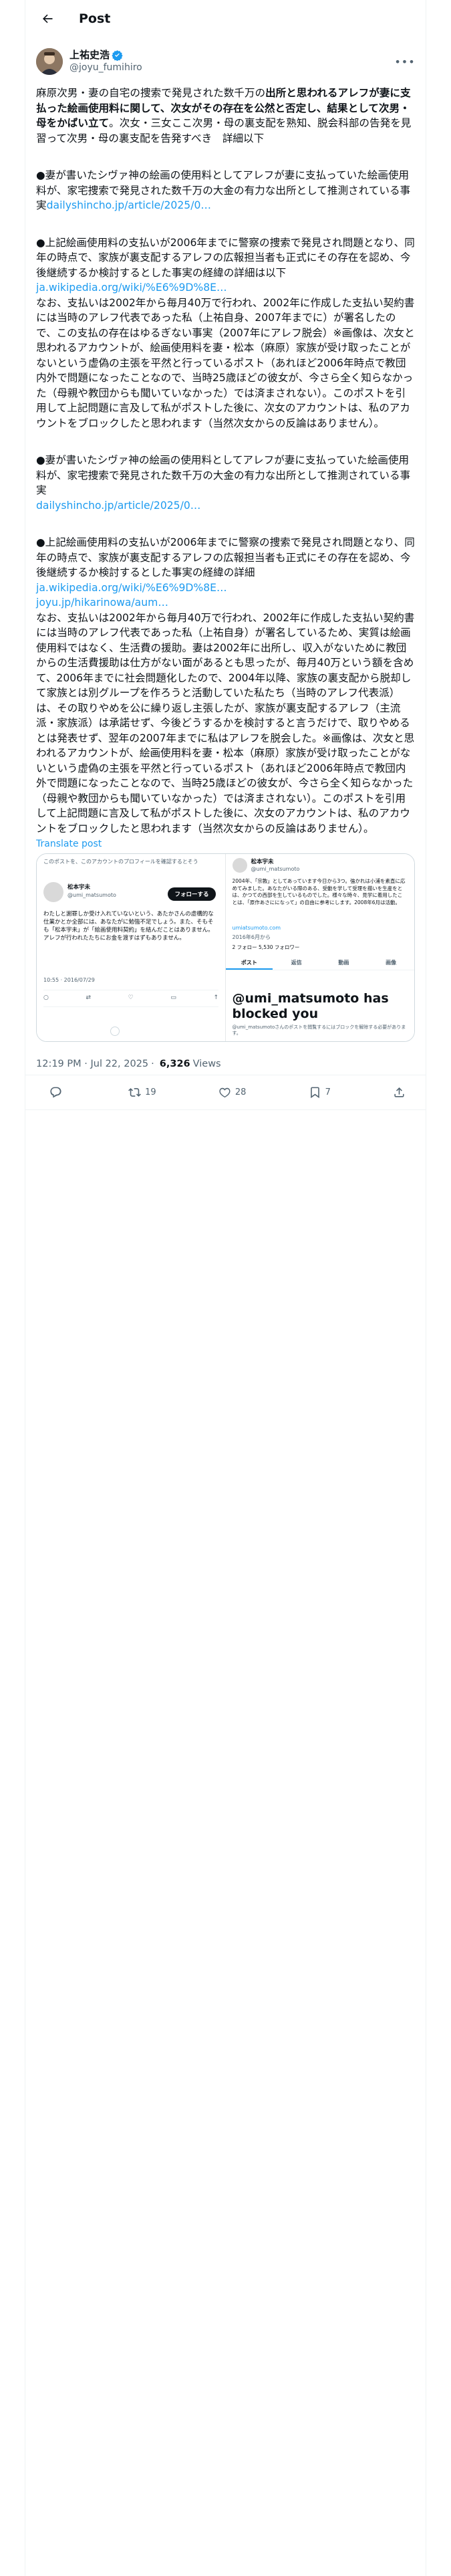 The width and height of the screenshot is (451, 2576). I want to click on reply-icon, so click(55, 1092).